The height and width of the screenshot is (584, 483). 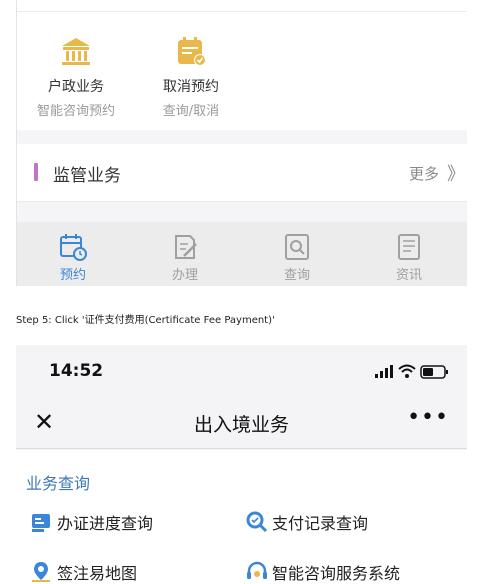 What do you see at coordinates (97, 573) in the screenshot?
I see `item-label: 签注易地图` at bounding box center [97, 573].